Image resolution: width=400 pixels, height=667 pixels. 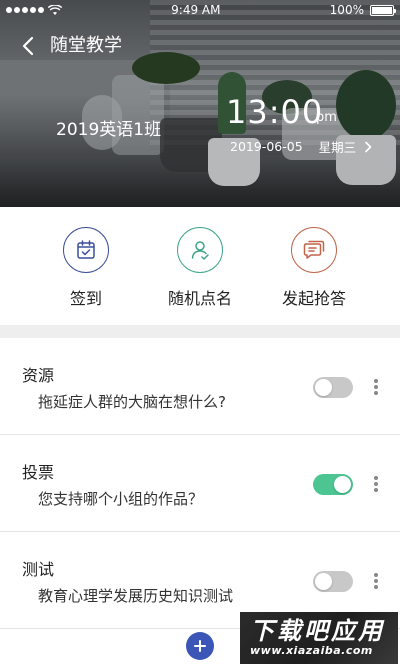 I want to click on add-button, so click(x=200, y=646).